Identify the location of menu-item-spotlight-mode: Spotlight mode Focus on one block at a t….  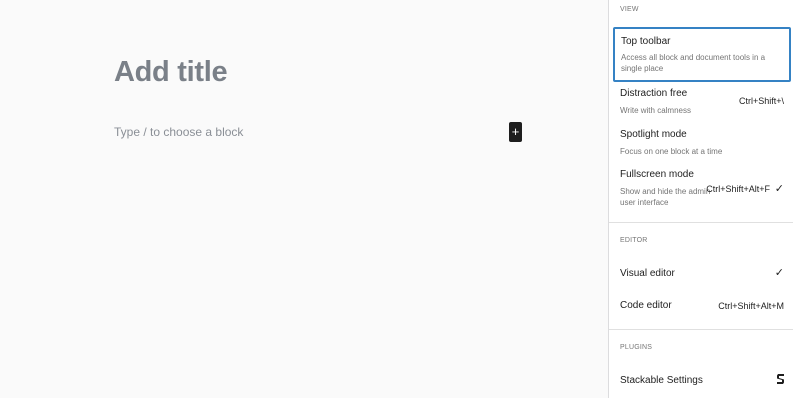
(701, 143).